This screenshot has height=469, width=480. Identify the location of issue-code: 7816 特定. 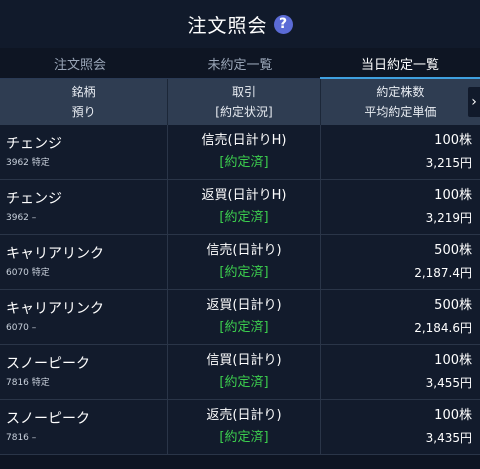
(28, 383).